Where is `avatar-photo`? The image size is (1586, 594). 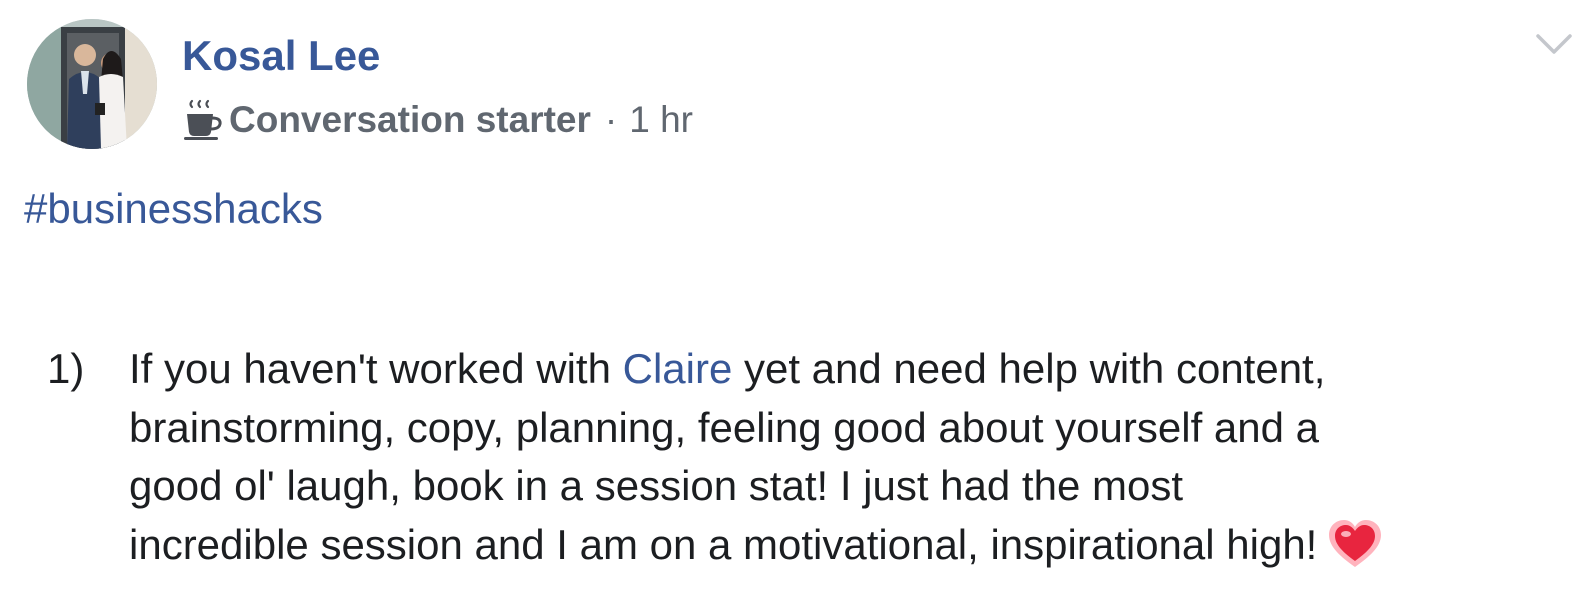
avatar-photo is located at coordinates (92, 84).